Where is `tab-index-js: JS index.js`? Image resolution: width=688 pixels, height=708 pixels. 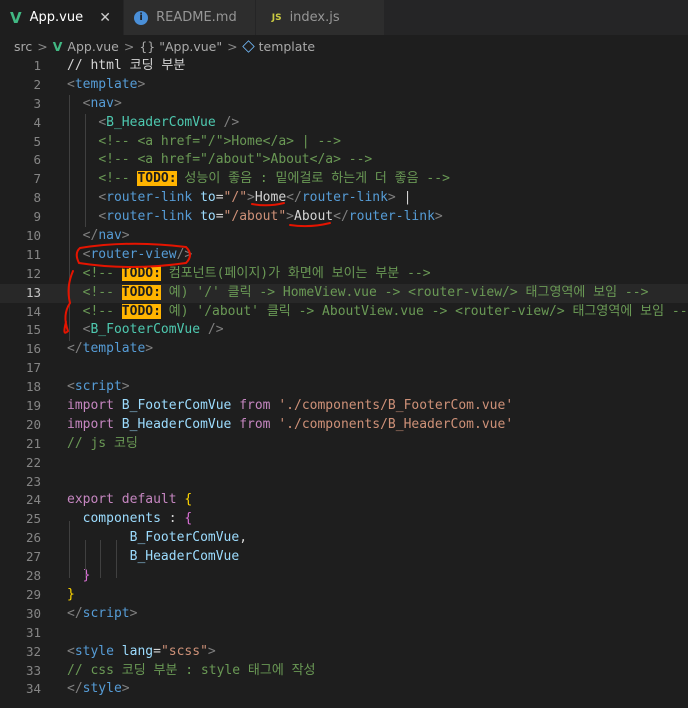
tab-index-js: JS index.js is located at coordinates (320, 17).